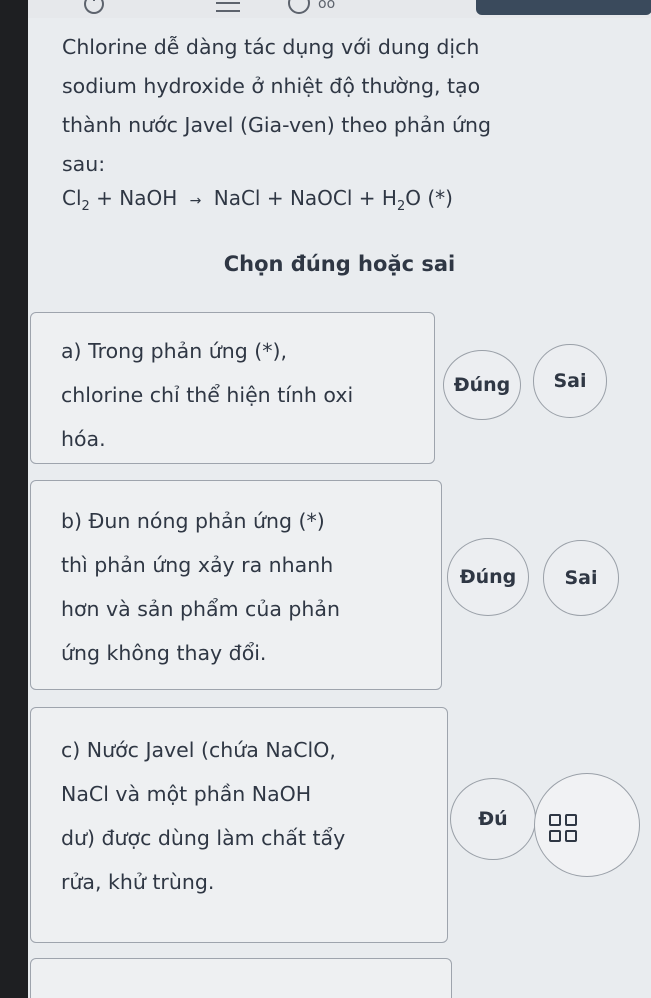 This screenshot has width=651, height=998. What do you see at coordinates (14, 499) in the screenshot?
I see `device-bezel` at bounding box center [14, 499].